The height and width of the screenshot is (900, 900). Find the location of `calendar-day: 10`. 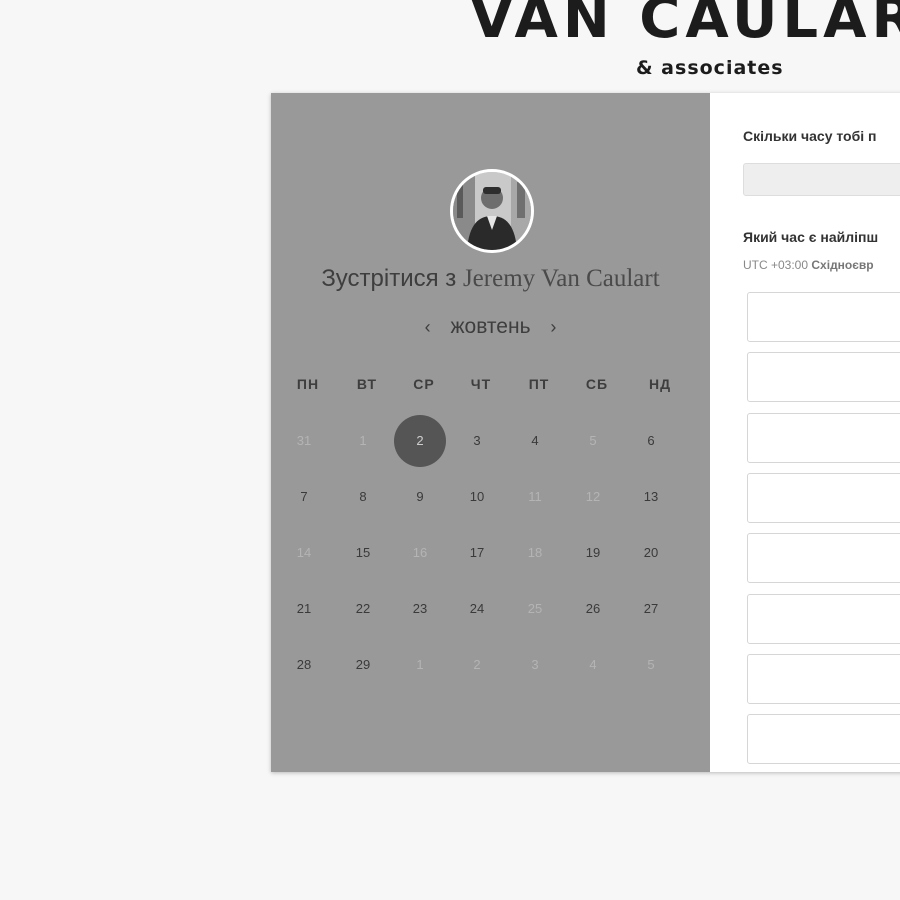

calendar-day: 10 is located at coordinates (477, 497).